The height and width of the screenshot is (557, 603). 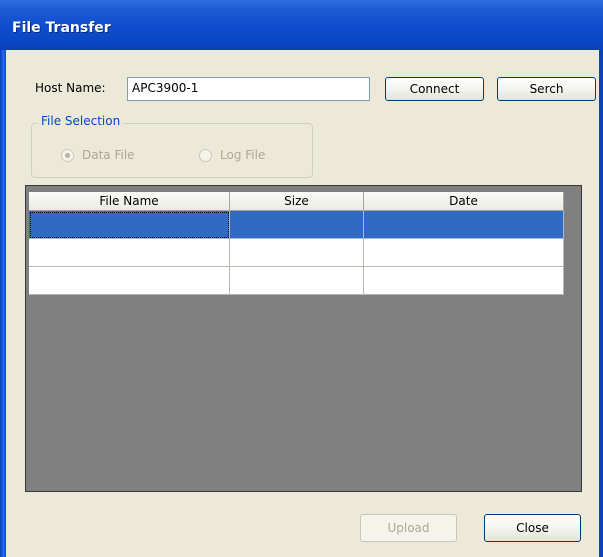 I want to click on search-button: Serch, so click(x=546, y=89).